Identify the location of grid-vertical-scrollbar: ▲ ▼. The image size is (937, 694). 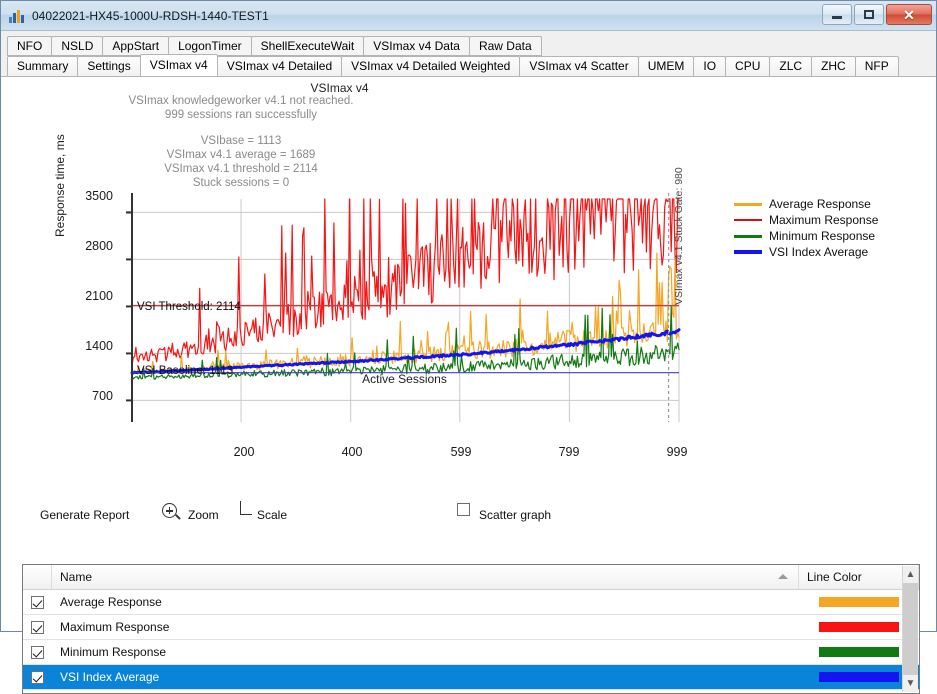
(910, 629).